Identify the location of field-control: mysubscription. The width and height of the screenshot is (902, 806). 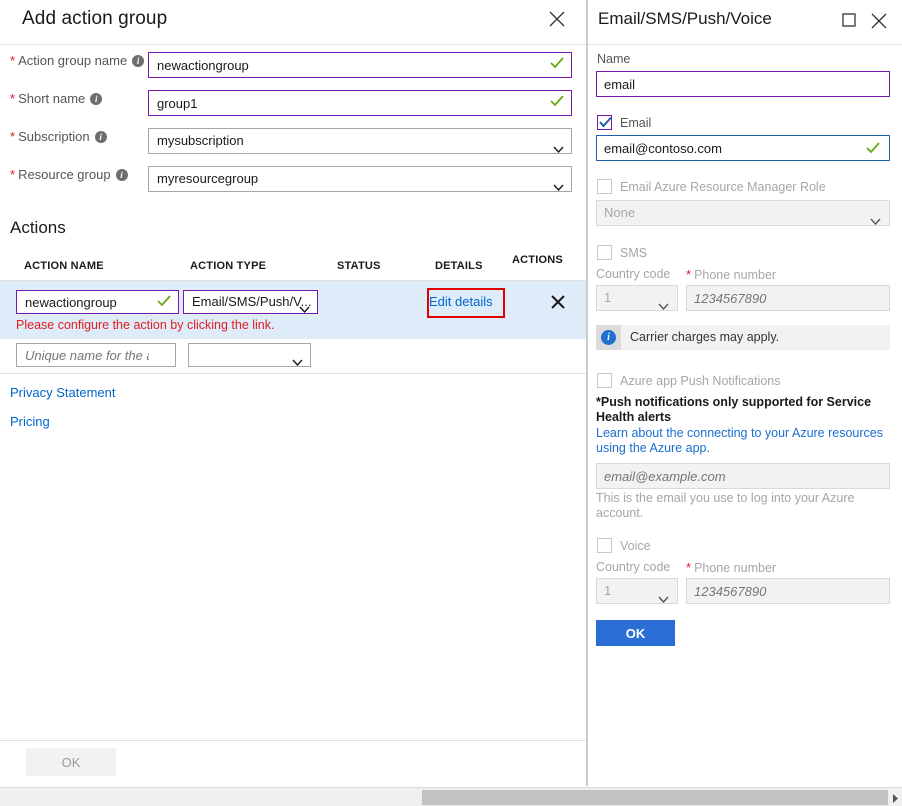
(360, 141).